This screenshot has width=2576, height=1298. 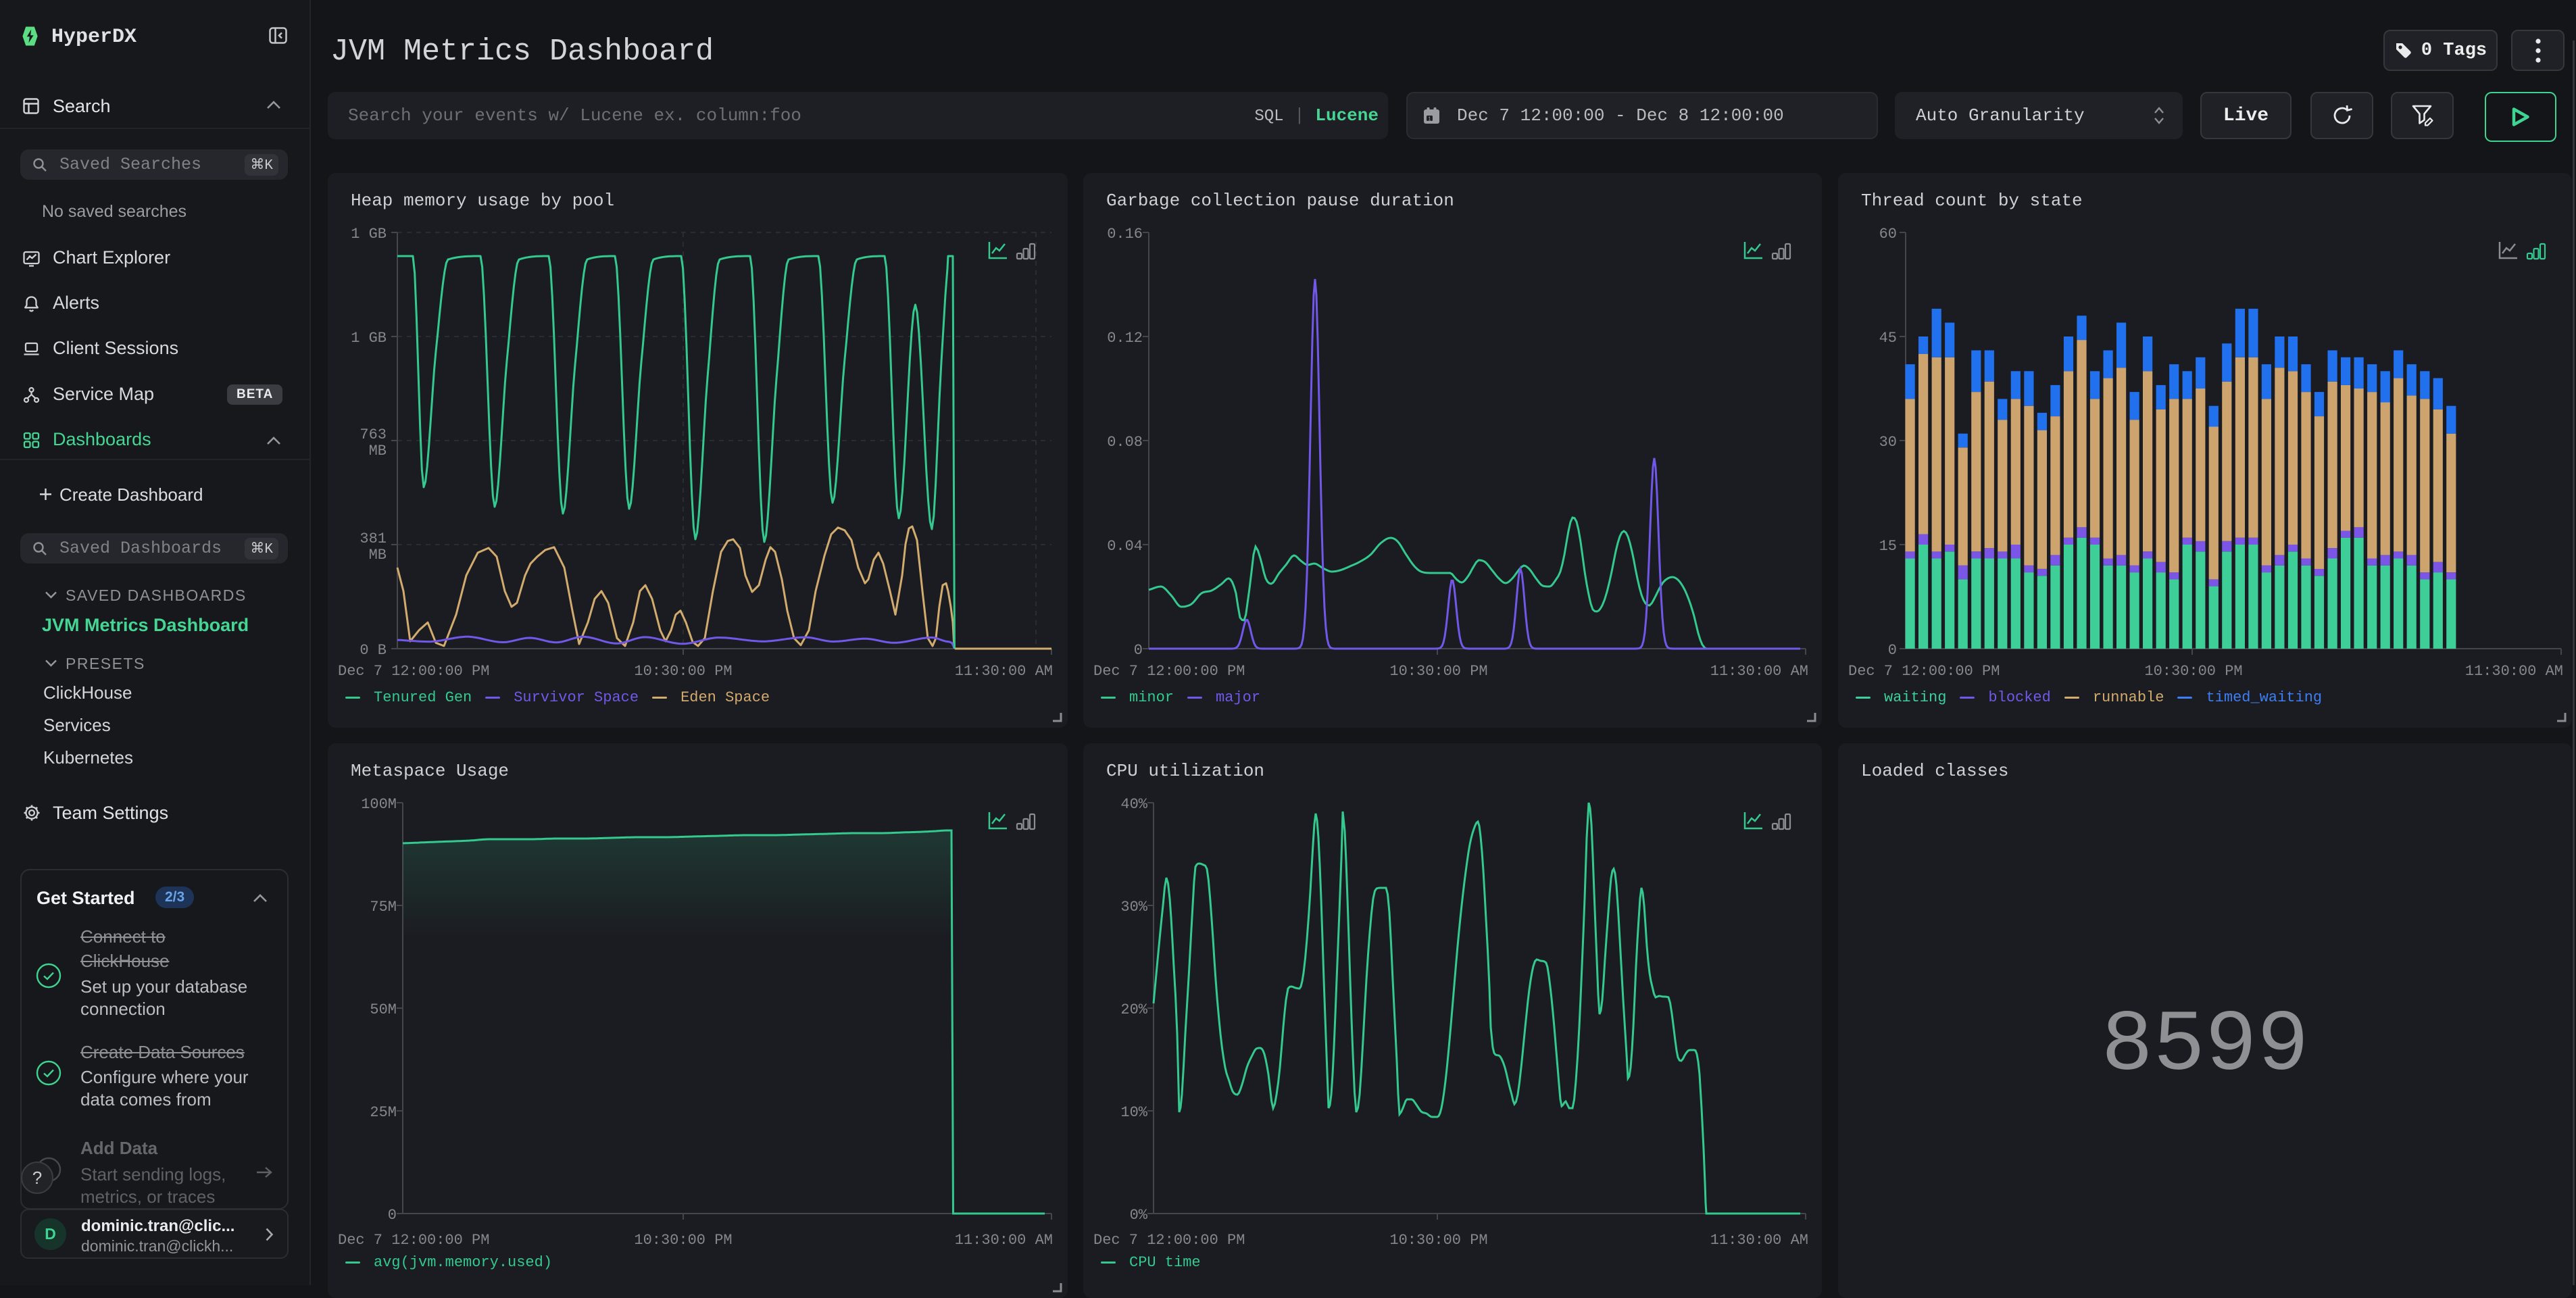 What do you see at coordinates (1125, 546) in the screenshot?
I see `svg-text: 0.04` at bounding box center [1125, 546].